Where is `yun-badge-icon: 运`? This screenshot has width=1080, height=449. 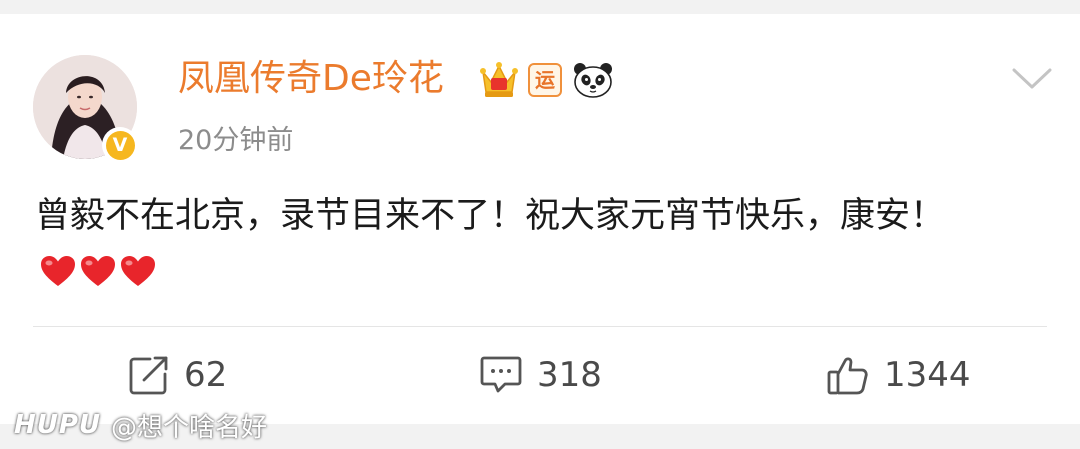 yun-badge-icon: 运 is located at coordinates (545, 80).